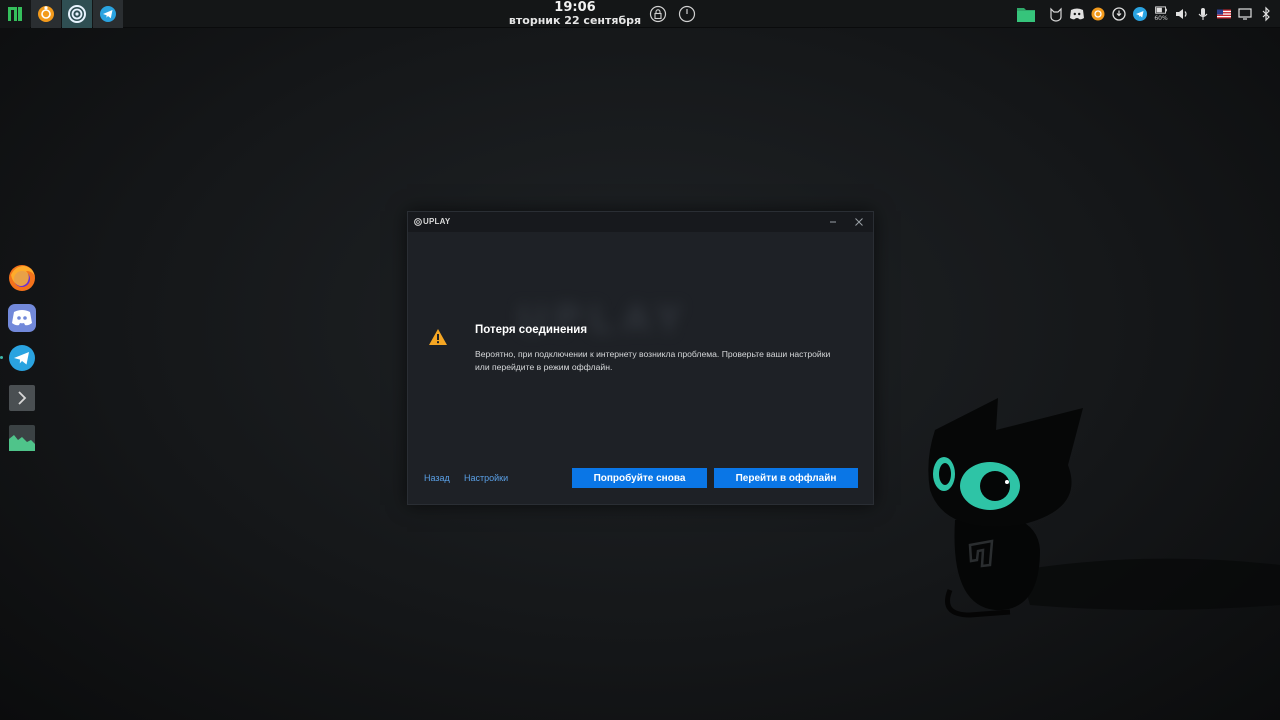  I want to click on uplay-logo-icon, so click(418, 221).